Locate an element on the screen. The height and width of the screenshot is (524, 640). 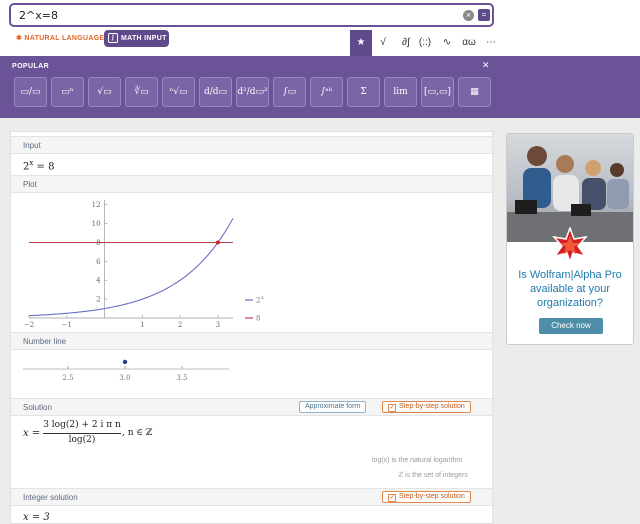
x-tick-label: 3 is located at coordinates (218, 325).